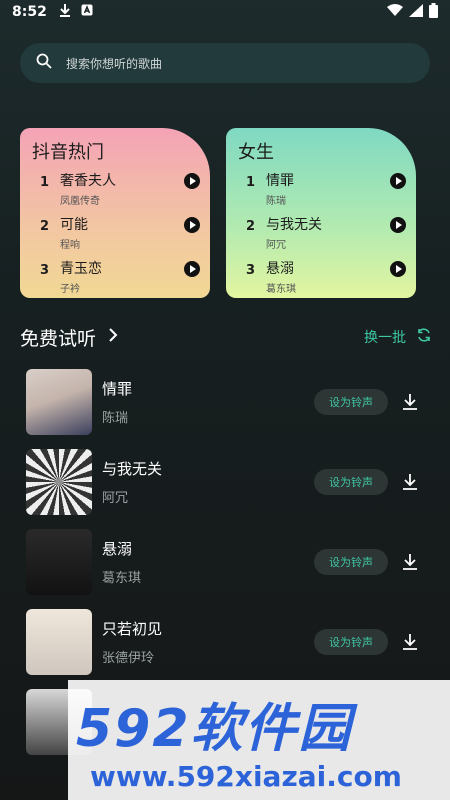 This screenshot has height=800, width=450. What do you see at coordinates (385, 338) in the screenshot?
I see `refresh-label: 换一批` at bounding box center [385, 338].